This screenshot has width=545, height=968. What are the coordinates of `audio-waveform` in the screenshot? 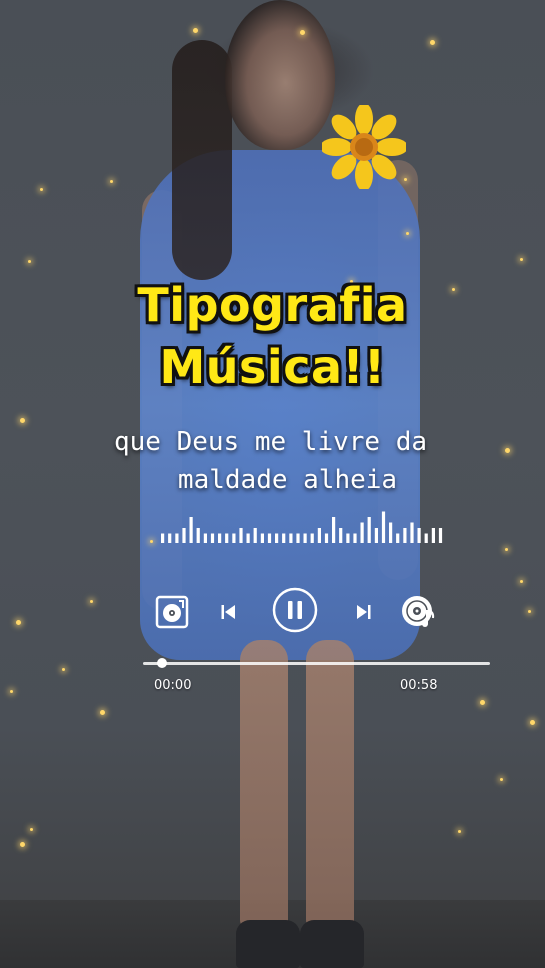 It's located at (302, 527).